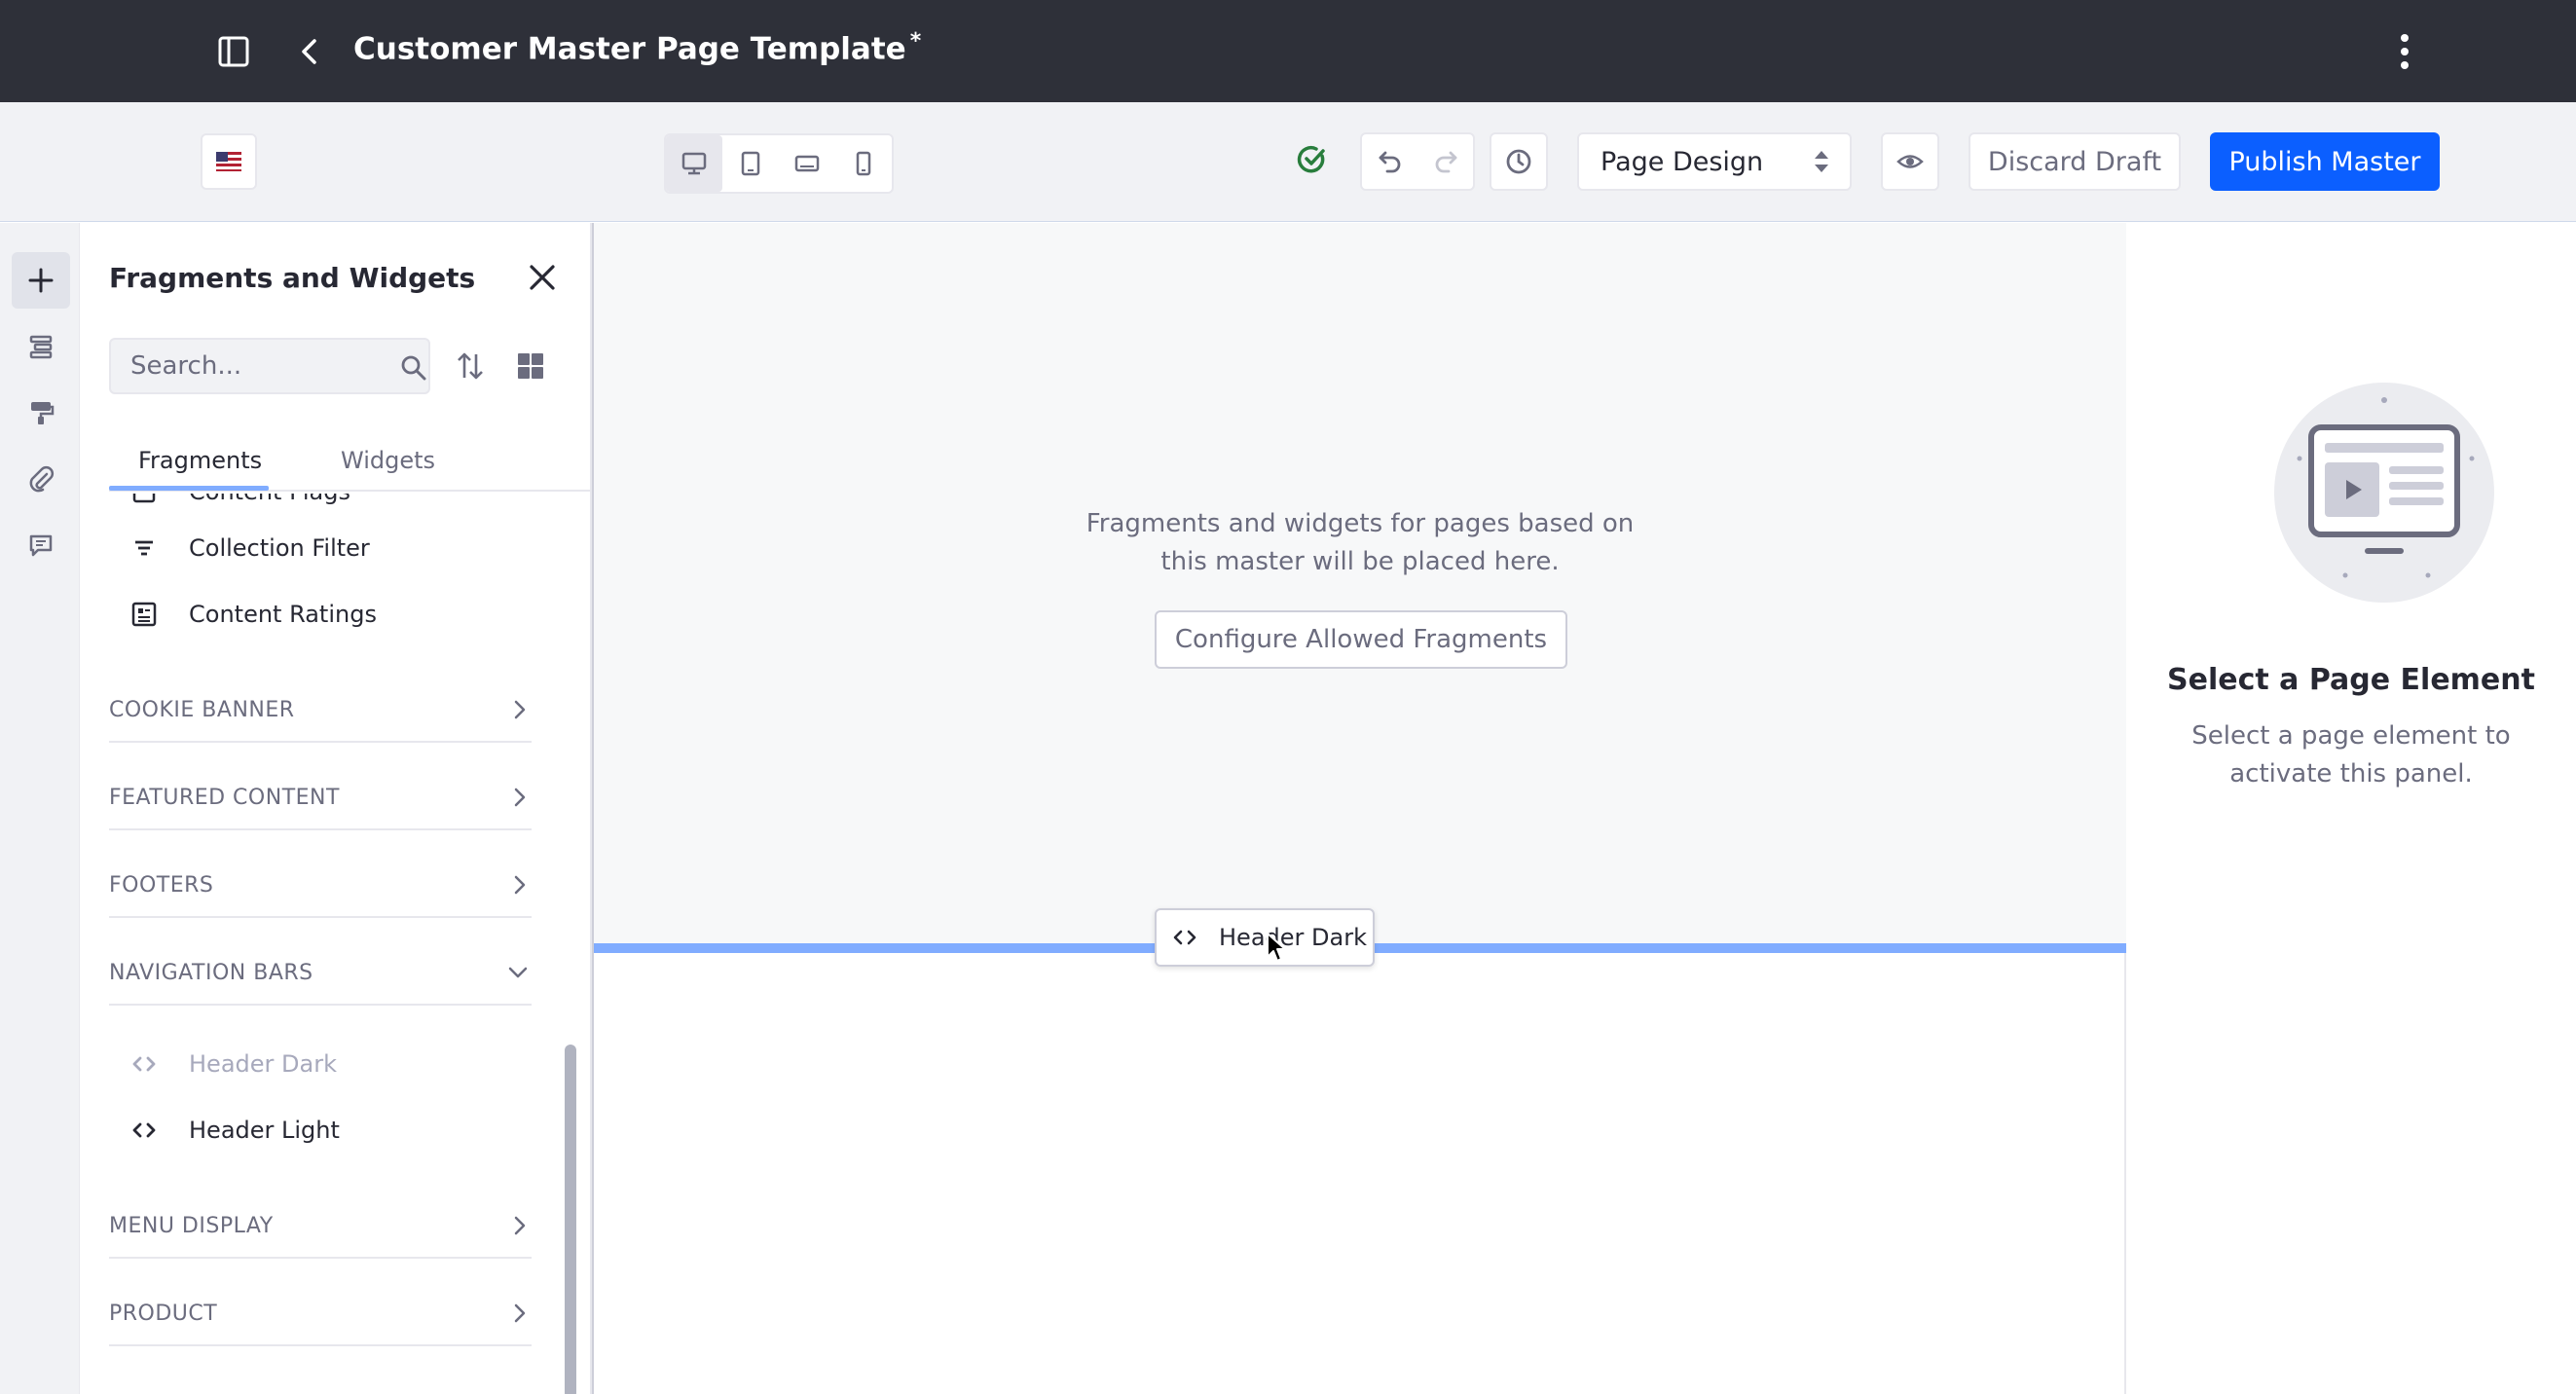 The height and width of the screenshot is (1394, 2576). I want to click on fragment-item-header-dark: Header Dark, so click(233, 1064).